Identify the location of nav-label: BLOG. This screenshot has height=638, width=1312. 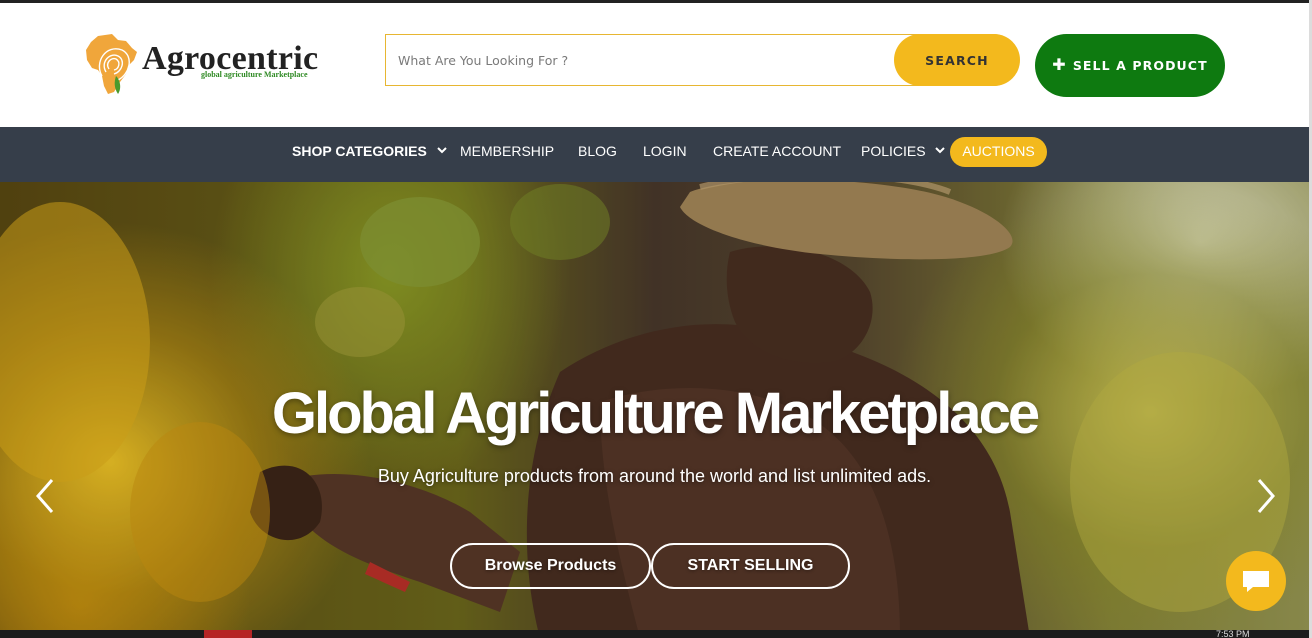
(597, 151).